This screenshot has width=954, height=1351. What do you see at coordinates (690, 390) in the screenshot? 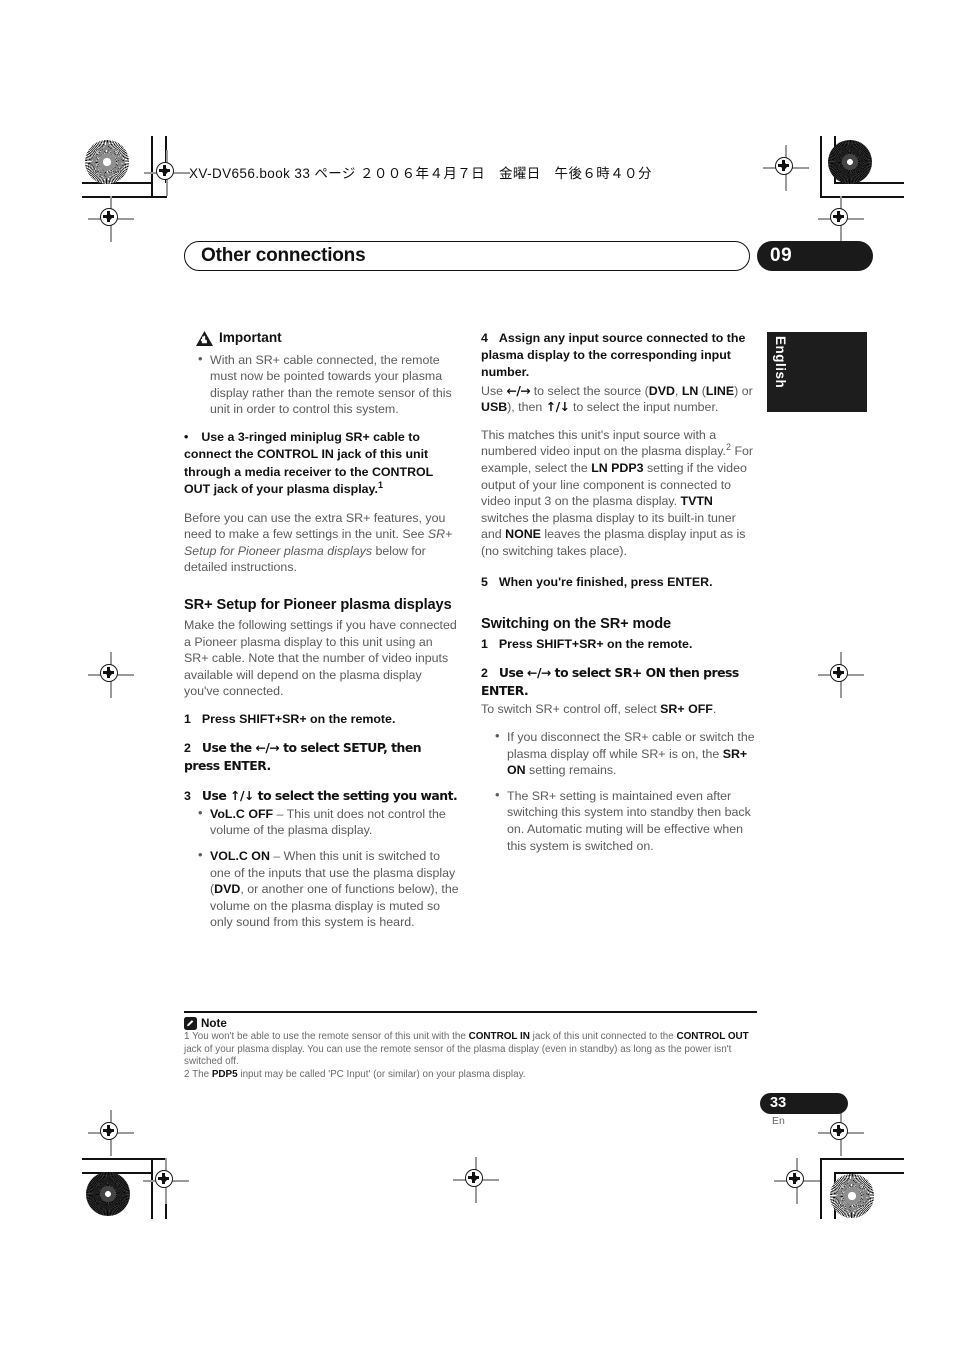
I see `source-ln: LN` at bounding box center [690, 390].